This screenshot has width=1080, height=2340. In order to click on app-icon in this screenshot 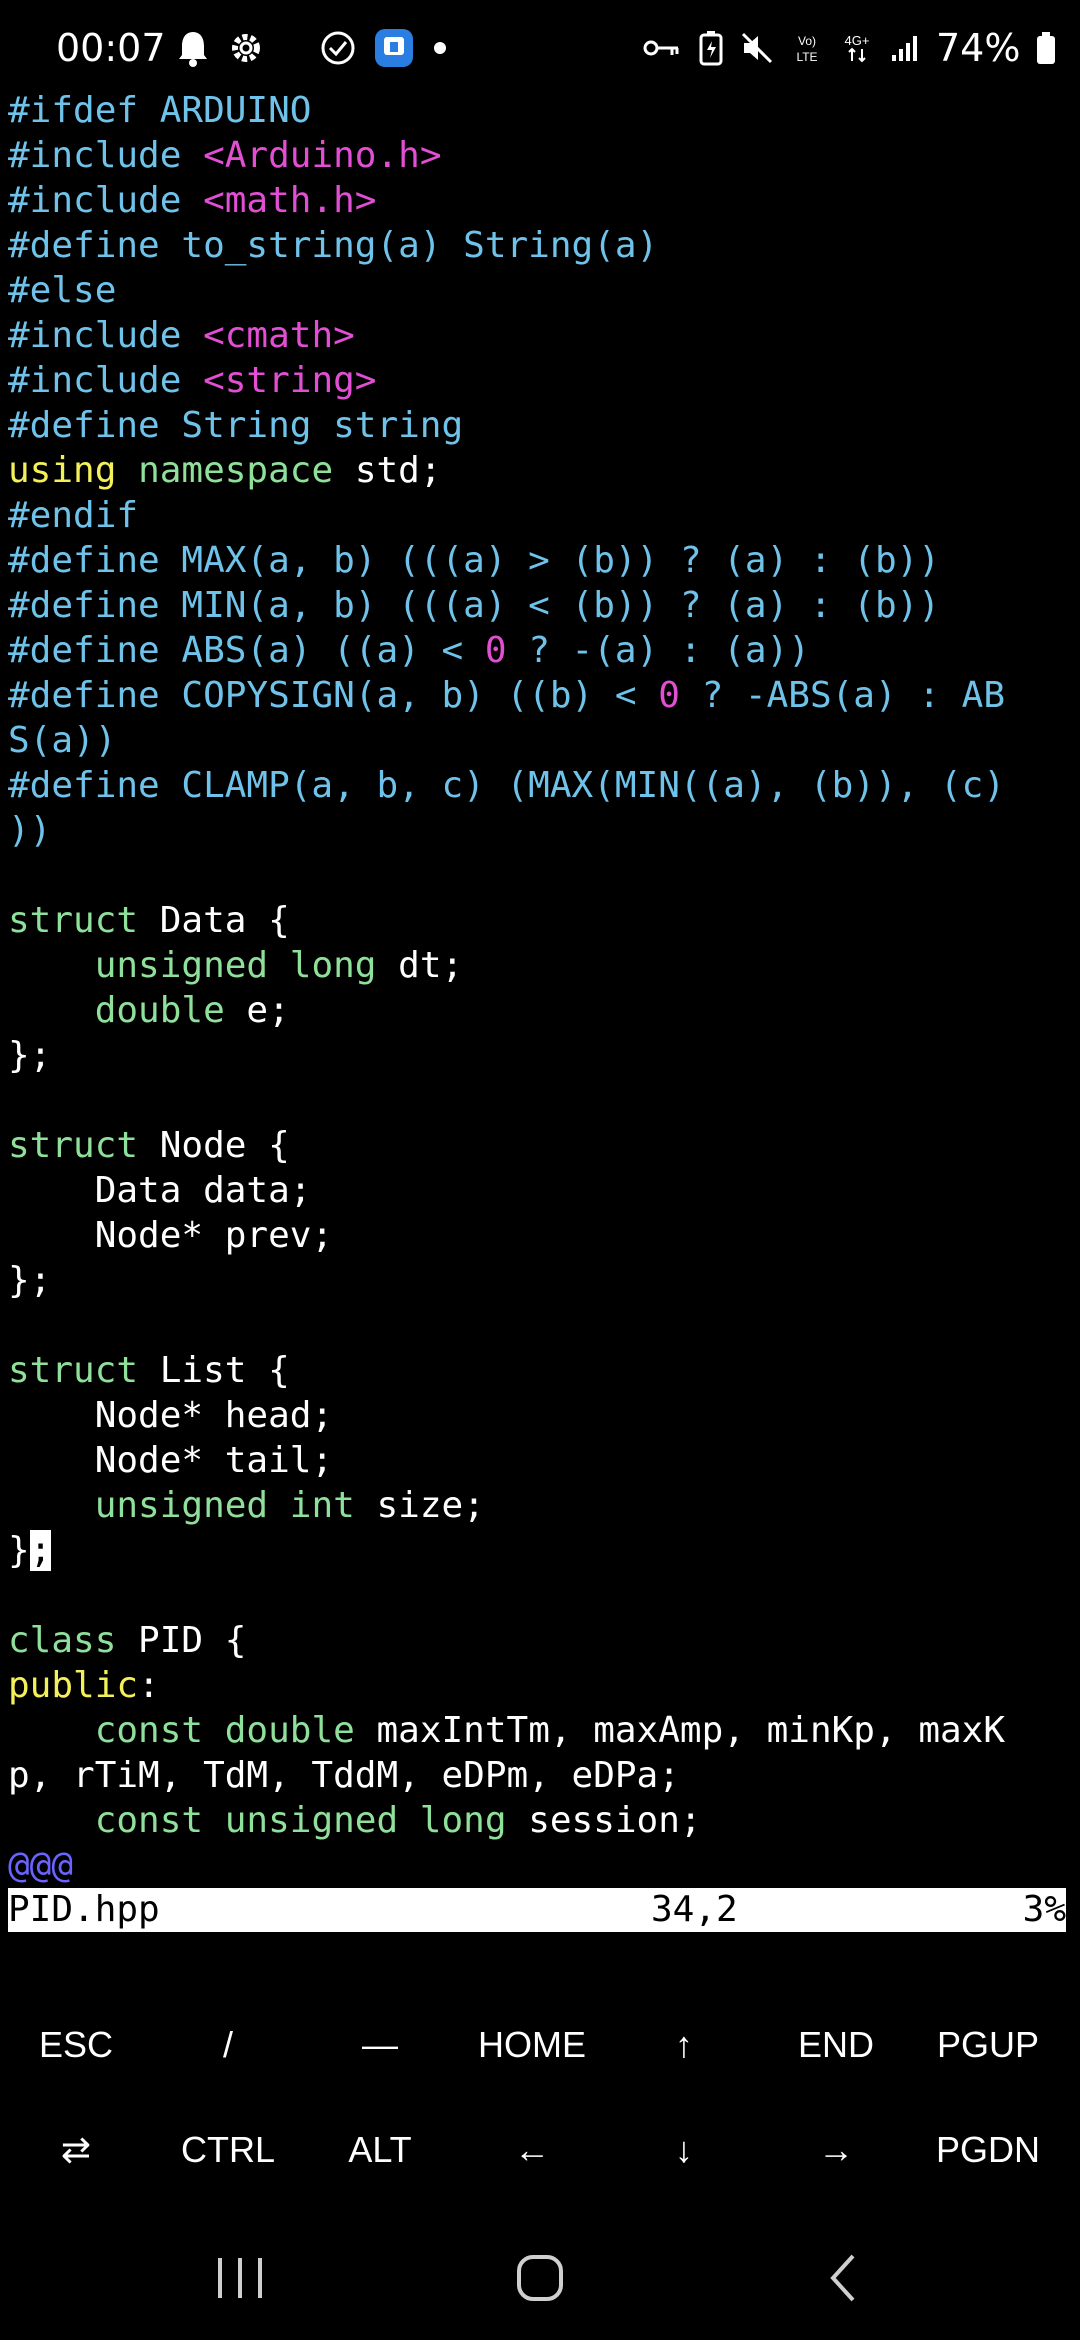, I will do `click(394, 48)`.